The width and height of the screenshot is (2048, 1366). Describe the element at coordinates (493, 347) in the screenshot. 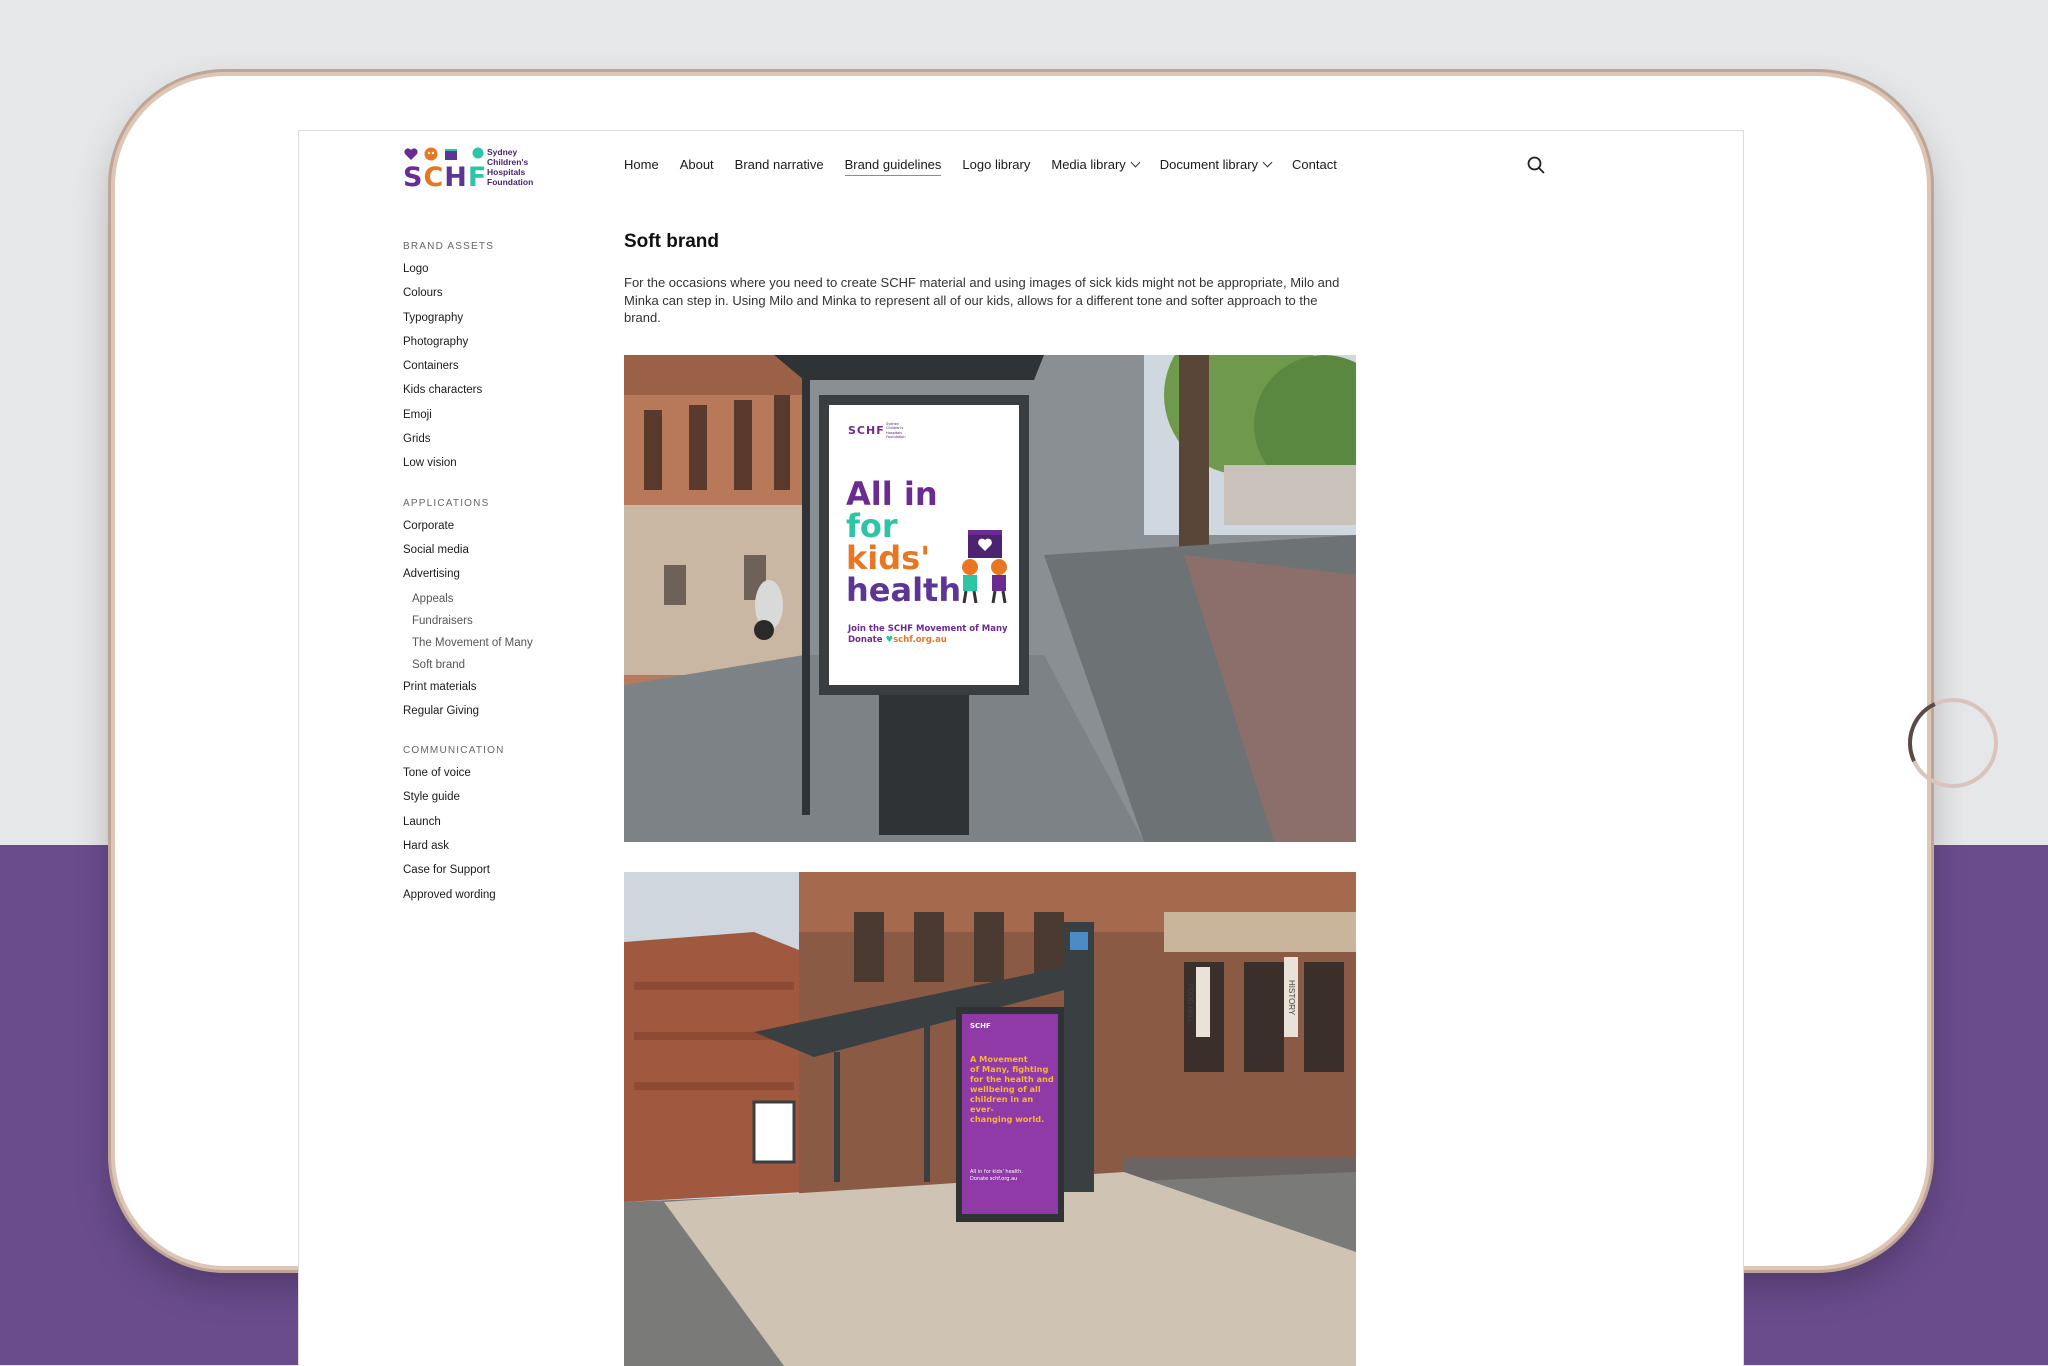

I see `sidebar-item-photography: Photography` at that location.